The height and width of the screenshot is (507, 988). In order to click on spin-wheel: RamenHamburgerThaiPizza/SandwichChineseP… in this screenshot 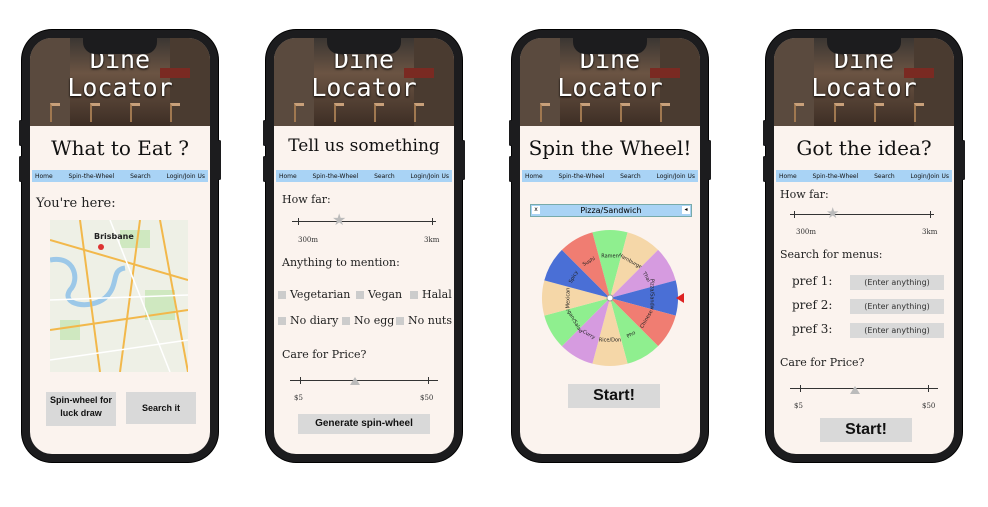, I will do `click(610, 298)`.